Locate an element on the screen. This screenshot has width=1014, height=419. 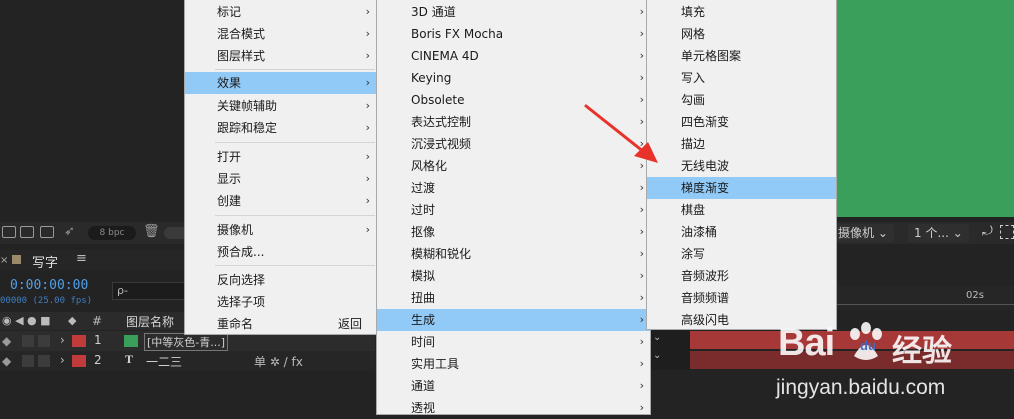
layer-name: [中等灰色-青...] is located at coordinates (186, 342).